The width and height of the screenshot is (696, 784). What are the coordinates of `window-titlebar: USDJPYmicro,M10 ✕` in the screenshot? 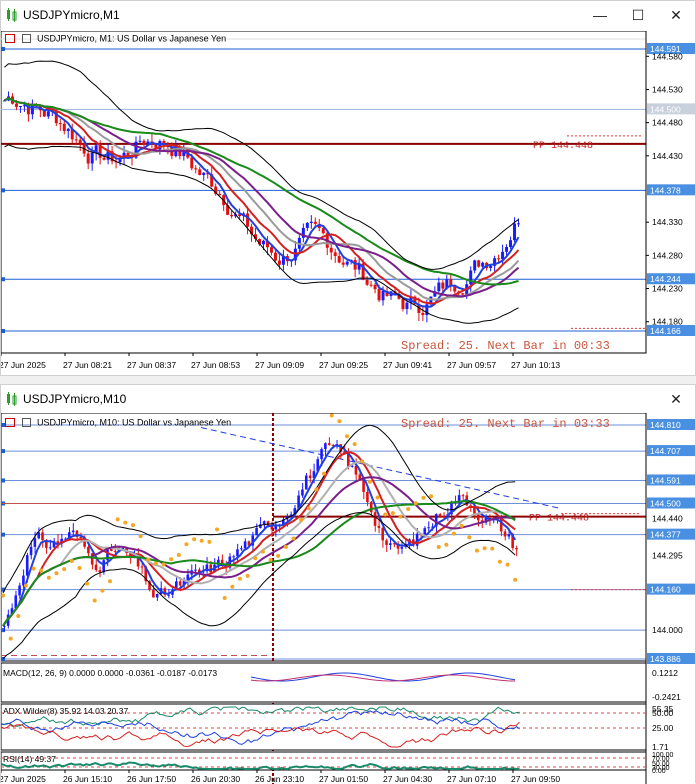 It's located at (348, 399).